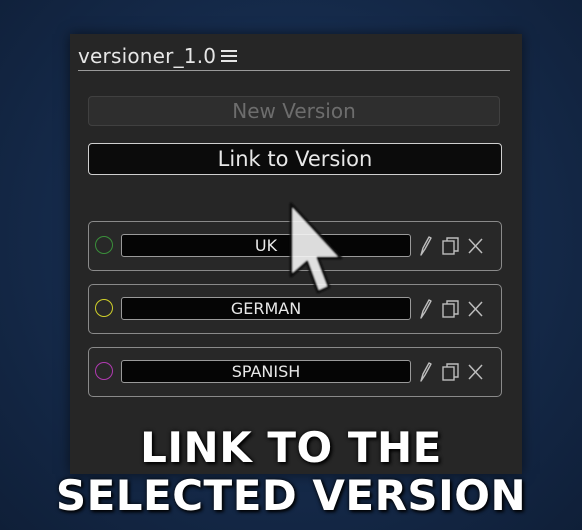 The height and width of the screenshot is (530, 582). I want to click on panel-header: versioner_1.0, so click(294, 56).